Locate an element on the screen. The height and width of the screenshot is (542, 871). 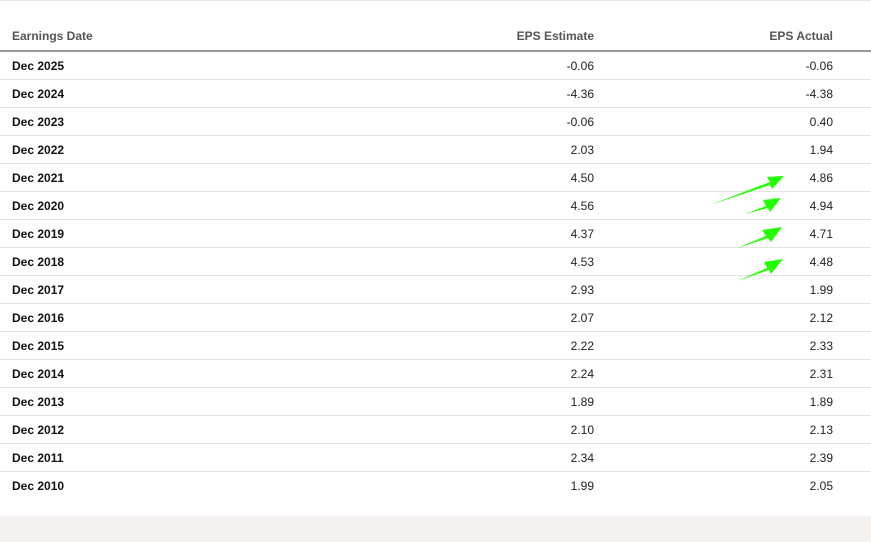
table-row: Dec 2018 4.53 4.48 is located at coordinates (435, 261).